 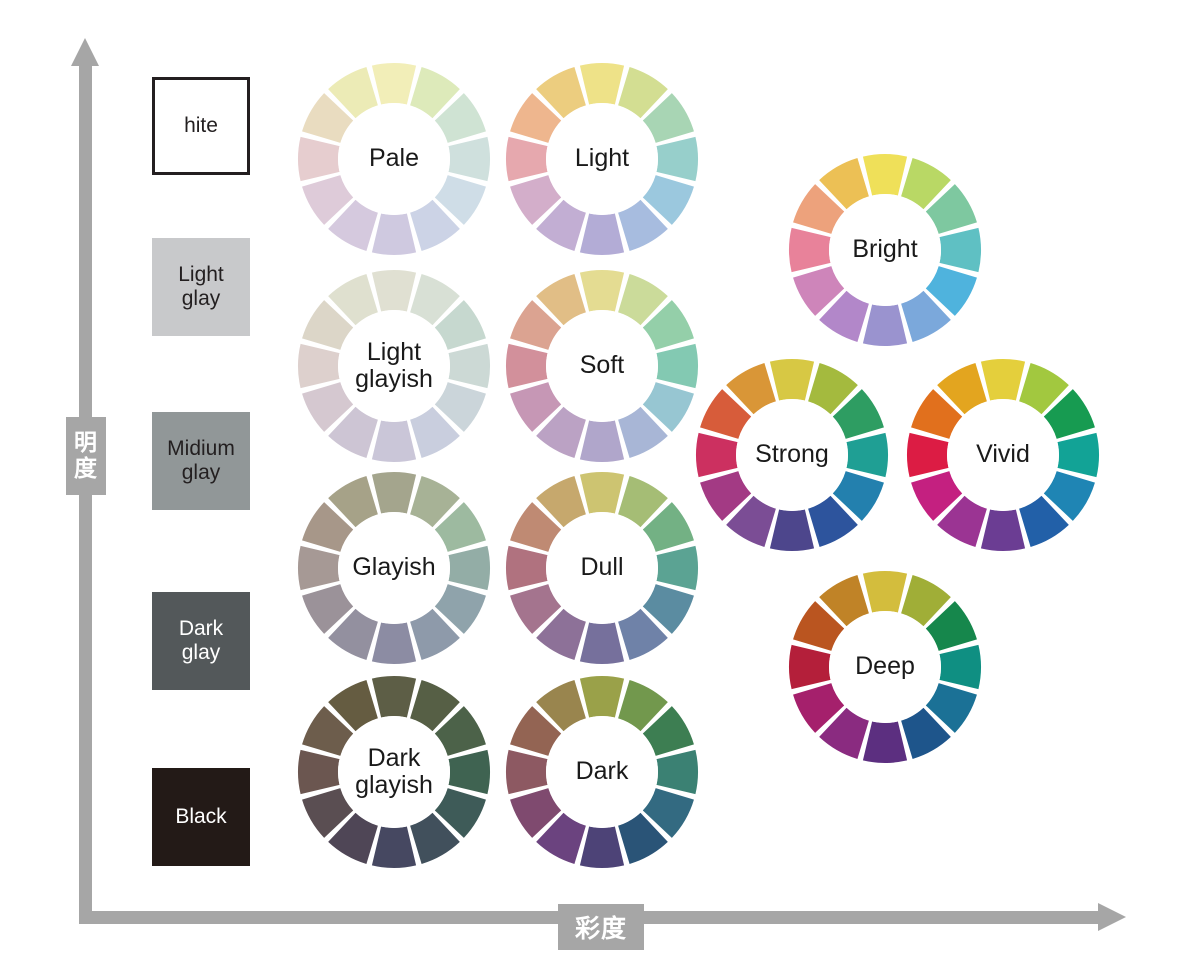 I want to click on tone-swatch-hite: hite, so click(x=201, y=126).